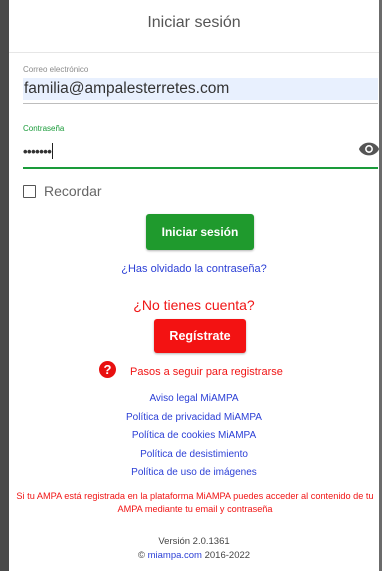 This screenshot has height=571, width=382. What do you see at coordinates (4, 285) in the screenshot?
I see `window-edge-left` at bounding box center [4, 285].